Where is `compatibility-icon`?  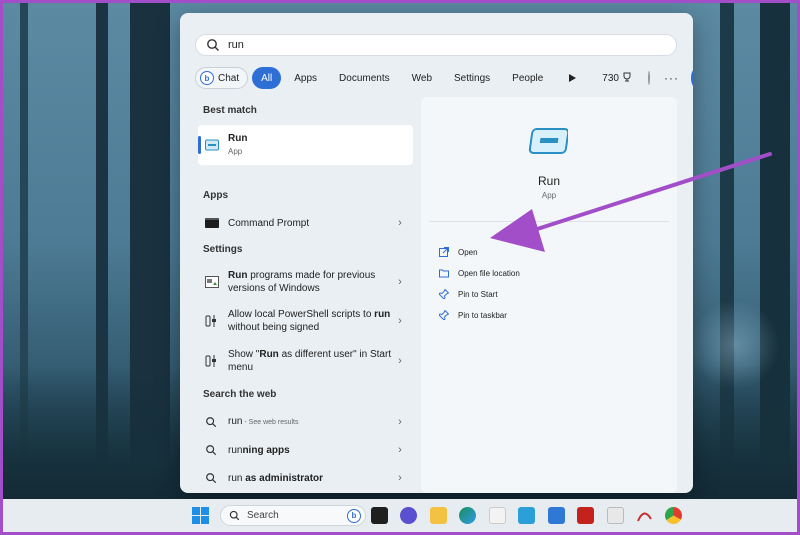
compatibility-icon is located at coordinates (212, 282).